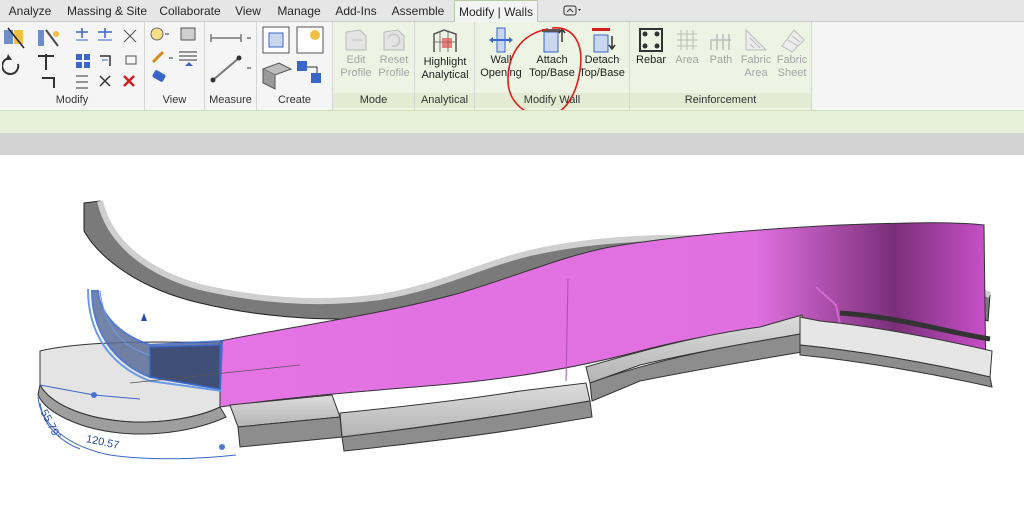 The width and height of the screenshot is (1024, 512). What do you see at coordinates (296, 58) in the screenshot?
I see `create-tools-icons` at bounding box center [296, 58].